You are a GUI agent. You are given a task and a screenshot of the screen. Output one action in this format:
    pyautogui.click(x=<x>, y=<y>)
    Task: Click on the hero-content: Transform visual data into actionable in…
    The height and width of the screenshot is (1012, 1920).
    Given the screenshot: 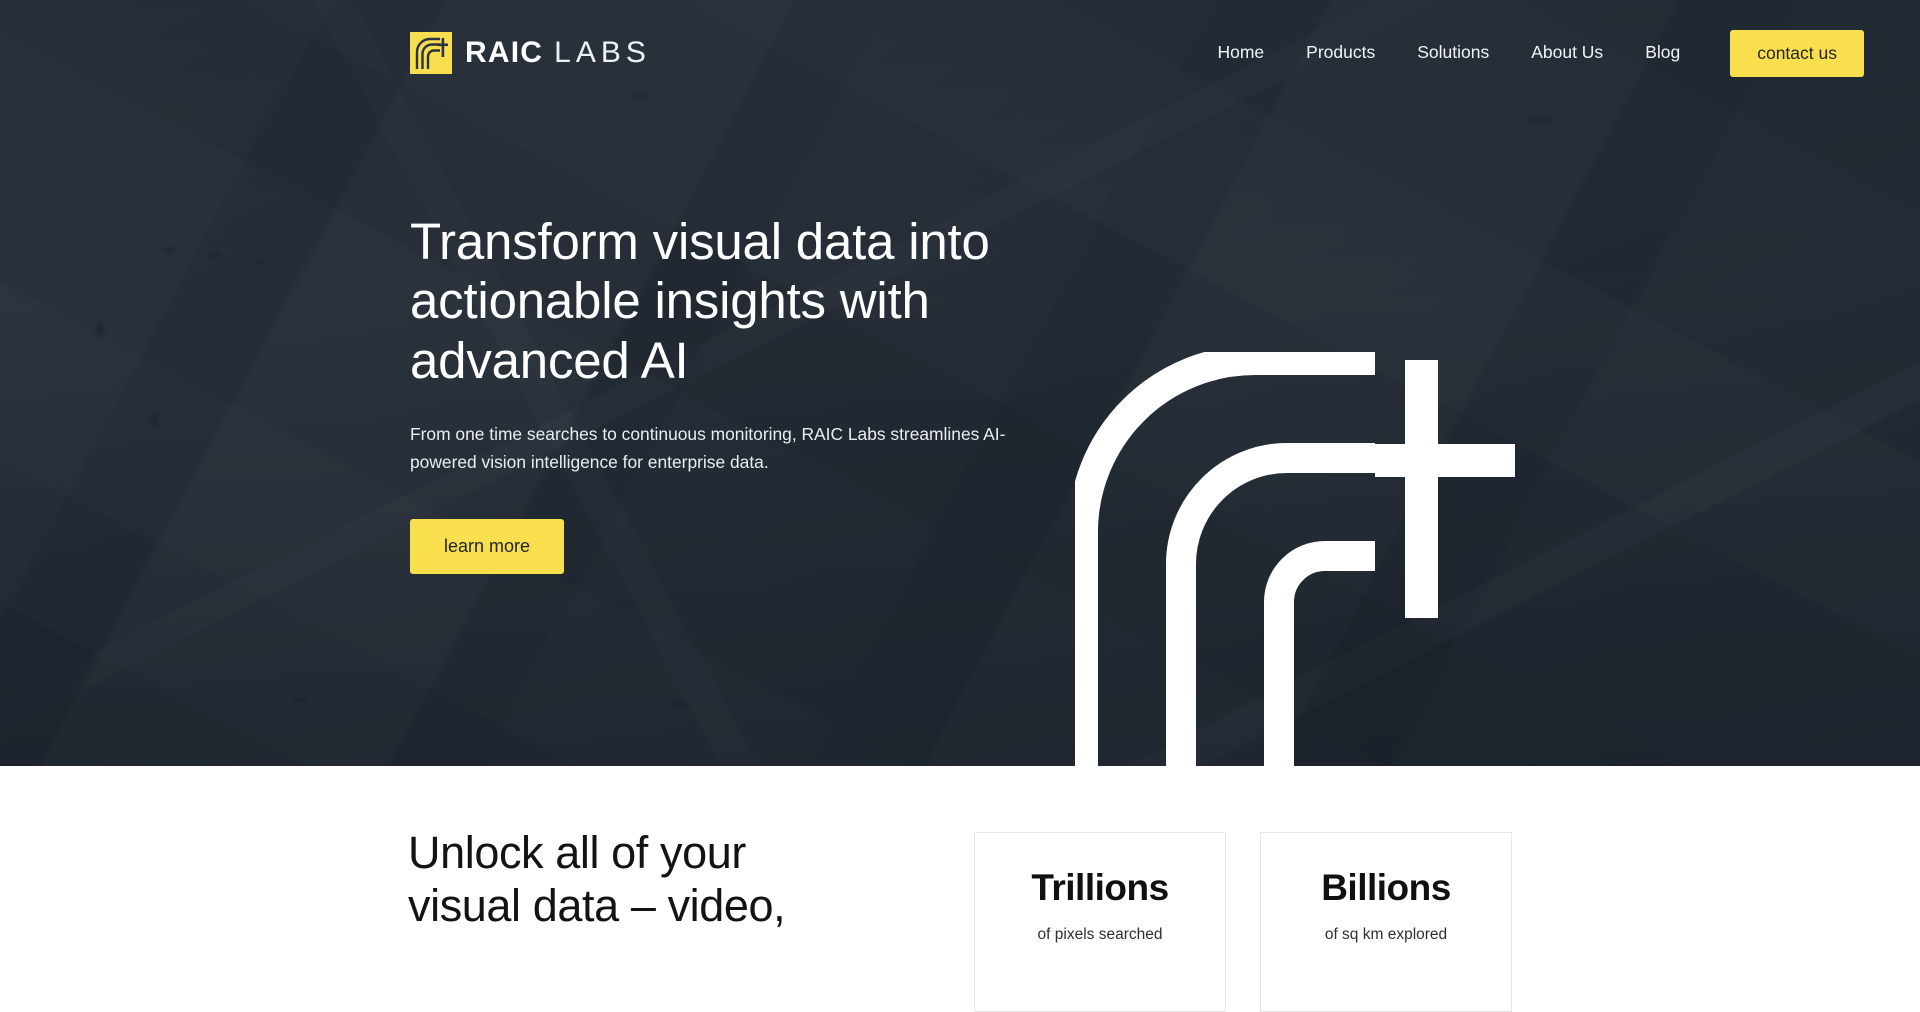 What is the action you would take?
    pyautogui.click(x=730, y=393)
    